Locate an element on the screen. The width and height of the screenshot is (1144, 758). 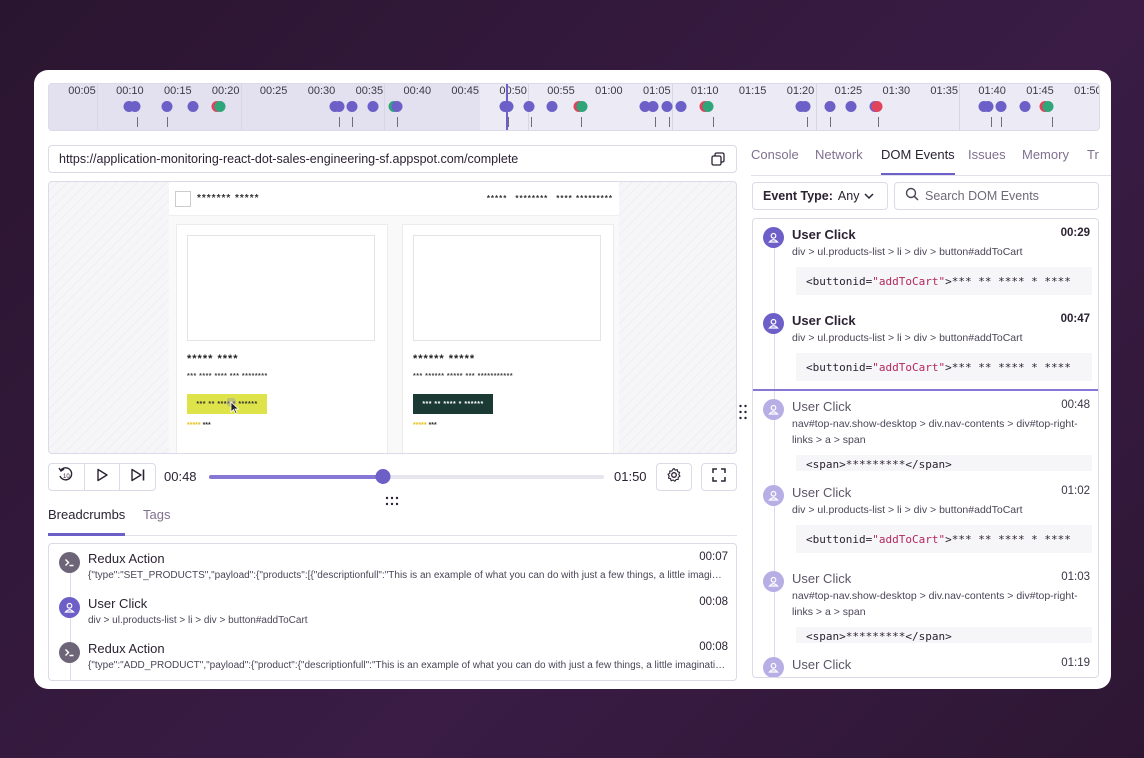
settings-button is located at coordinates (674, 477).